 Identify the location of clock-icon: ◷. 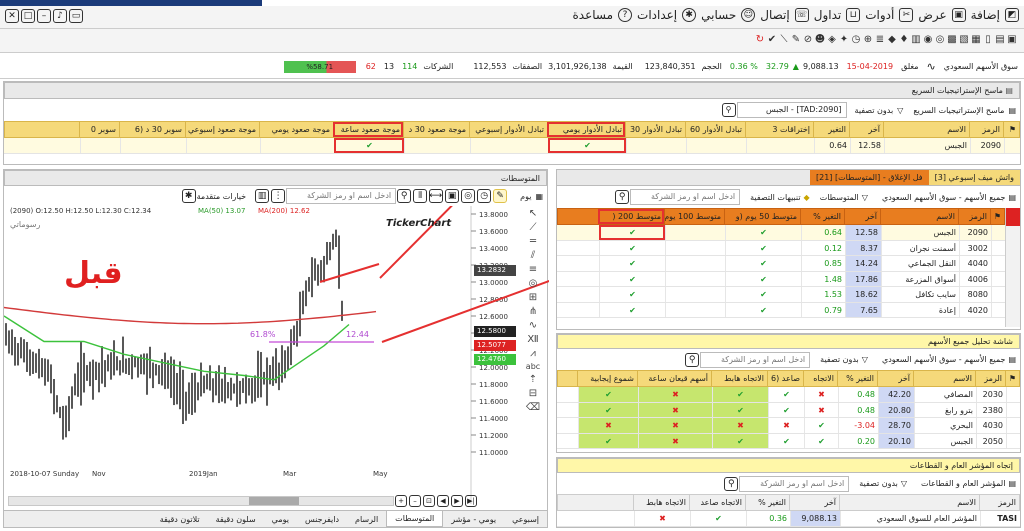
(484, 196).